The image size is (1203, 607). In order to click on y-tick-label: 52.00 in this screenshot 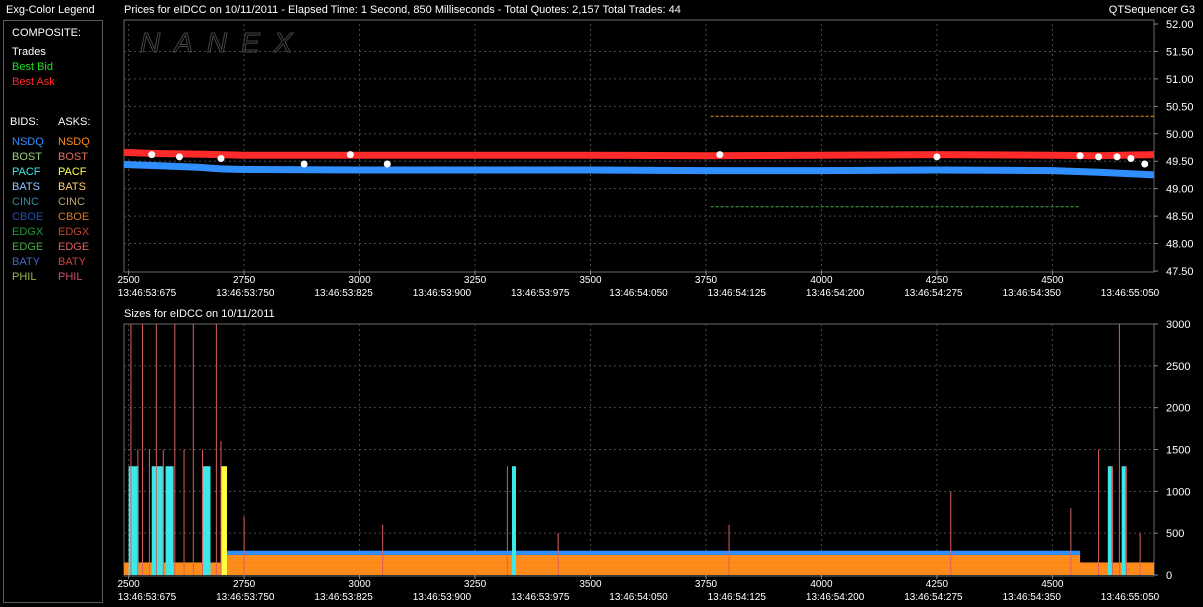, I will do `click(1180, 25)`.